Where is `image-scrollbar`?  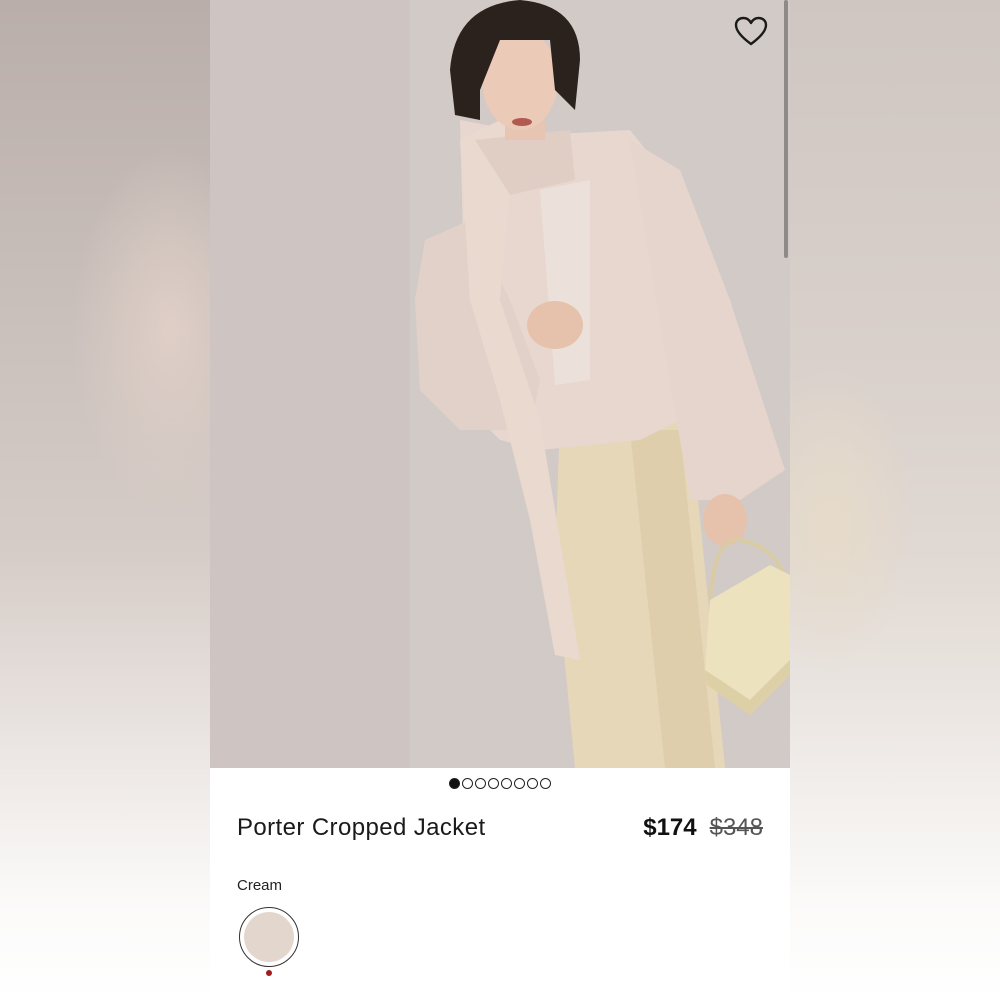
image-scrollbar is located at coordinates (786, 129).